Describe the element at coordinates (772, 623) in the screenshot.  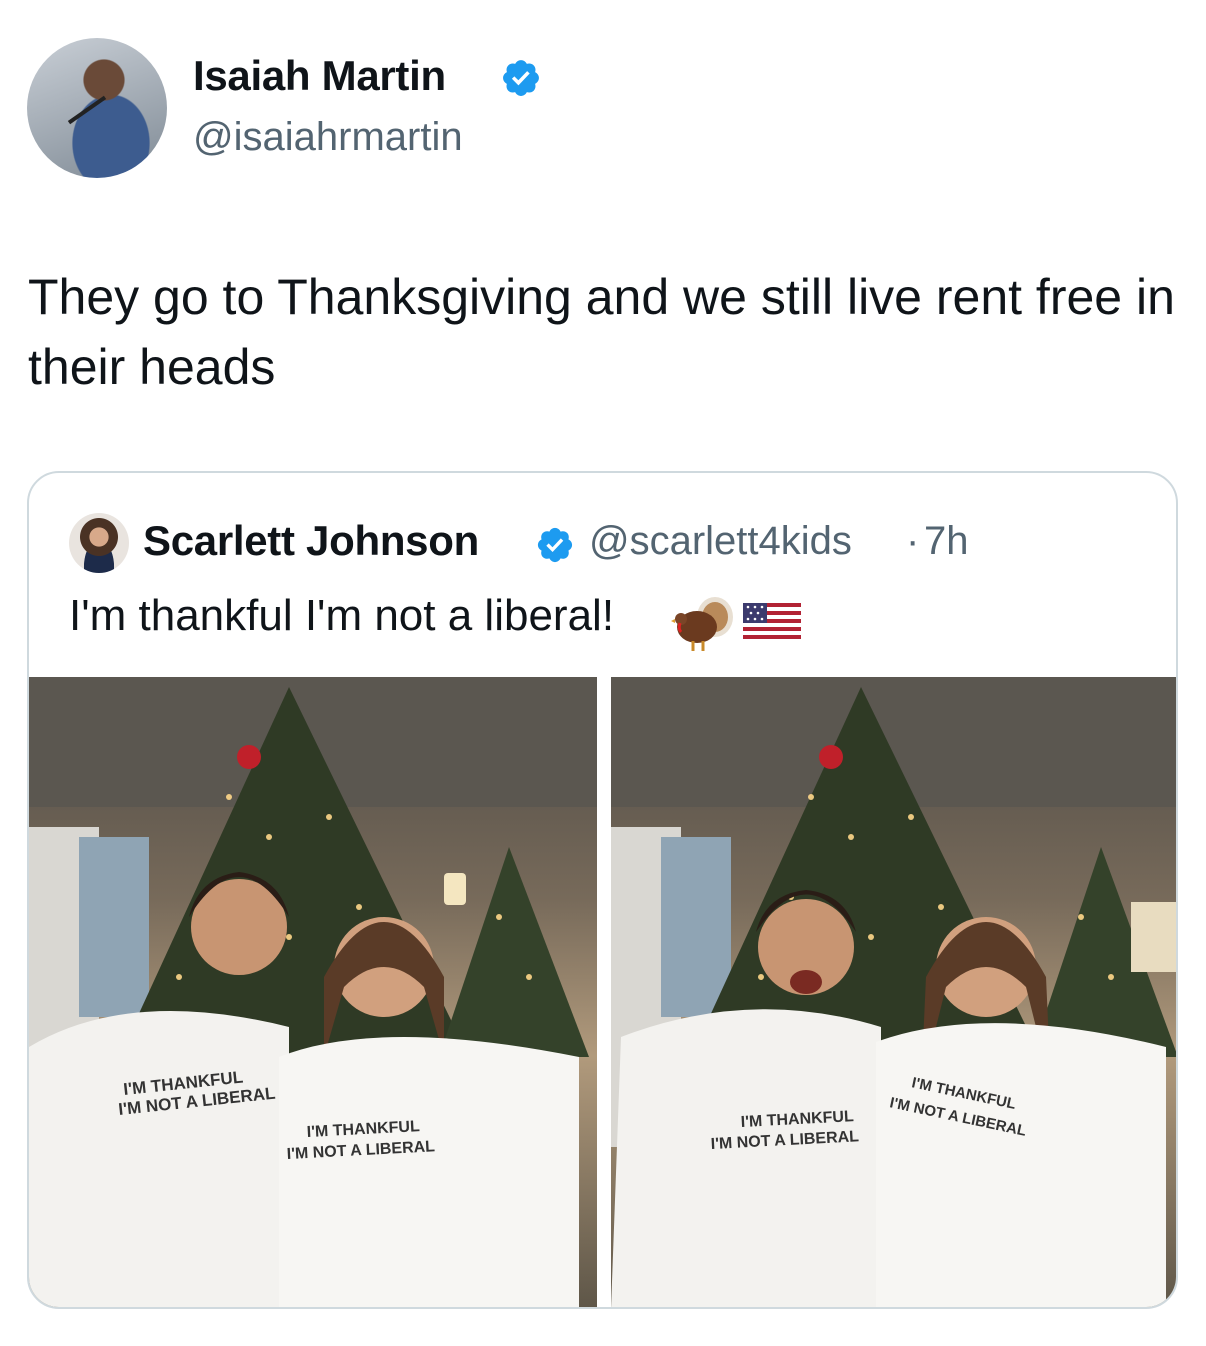
I see `us-flag-icon` at that location.